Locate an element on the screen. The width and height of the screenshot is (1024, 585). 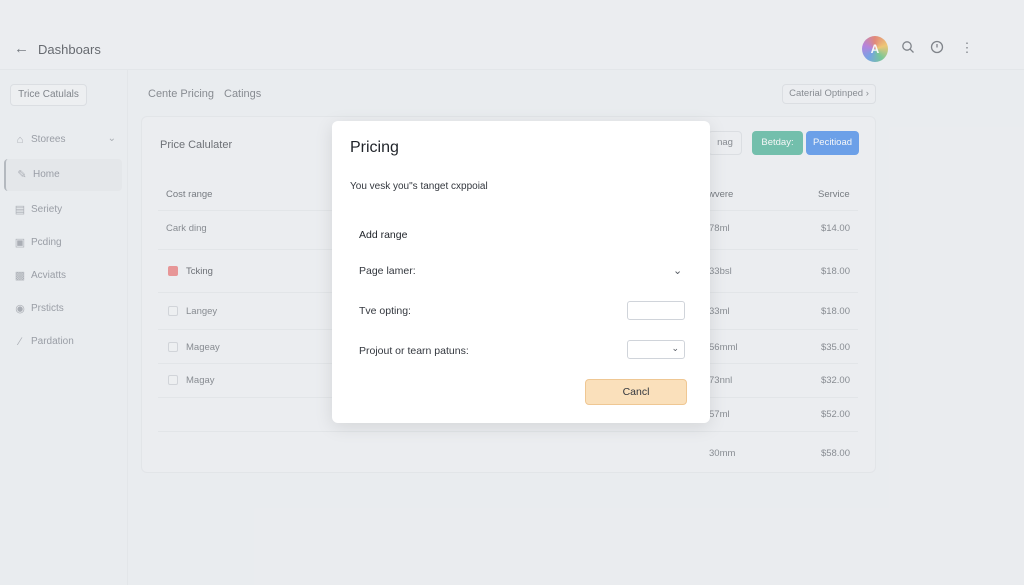
tve-opting-label: Tve opting: is located at coordinates (385, 311).